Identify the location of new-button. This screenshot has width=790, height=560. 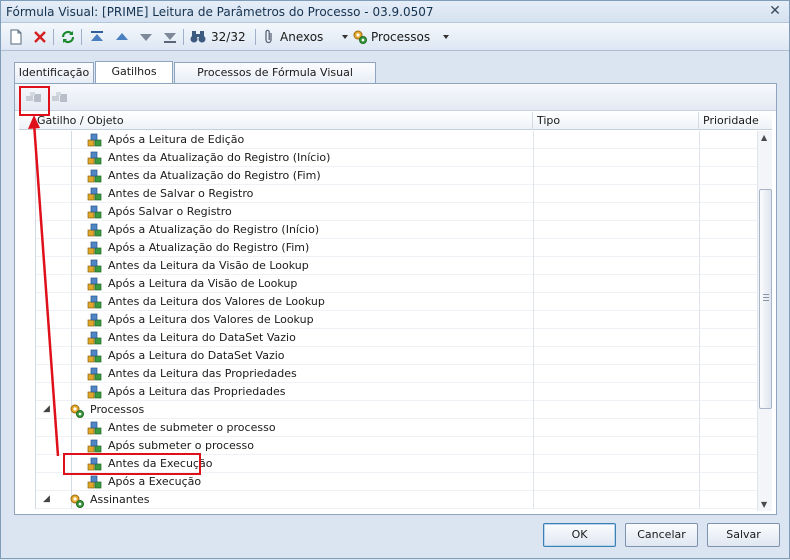
(16, 37).